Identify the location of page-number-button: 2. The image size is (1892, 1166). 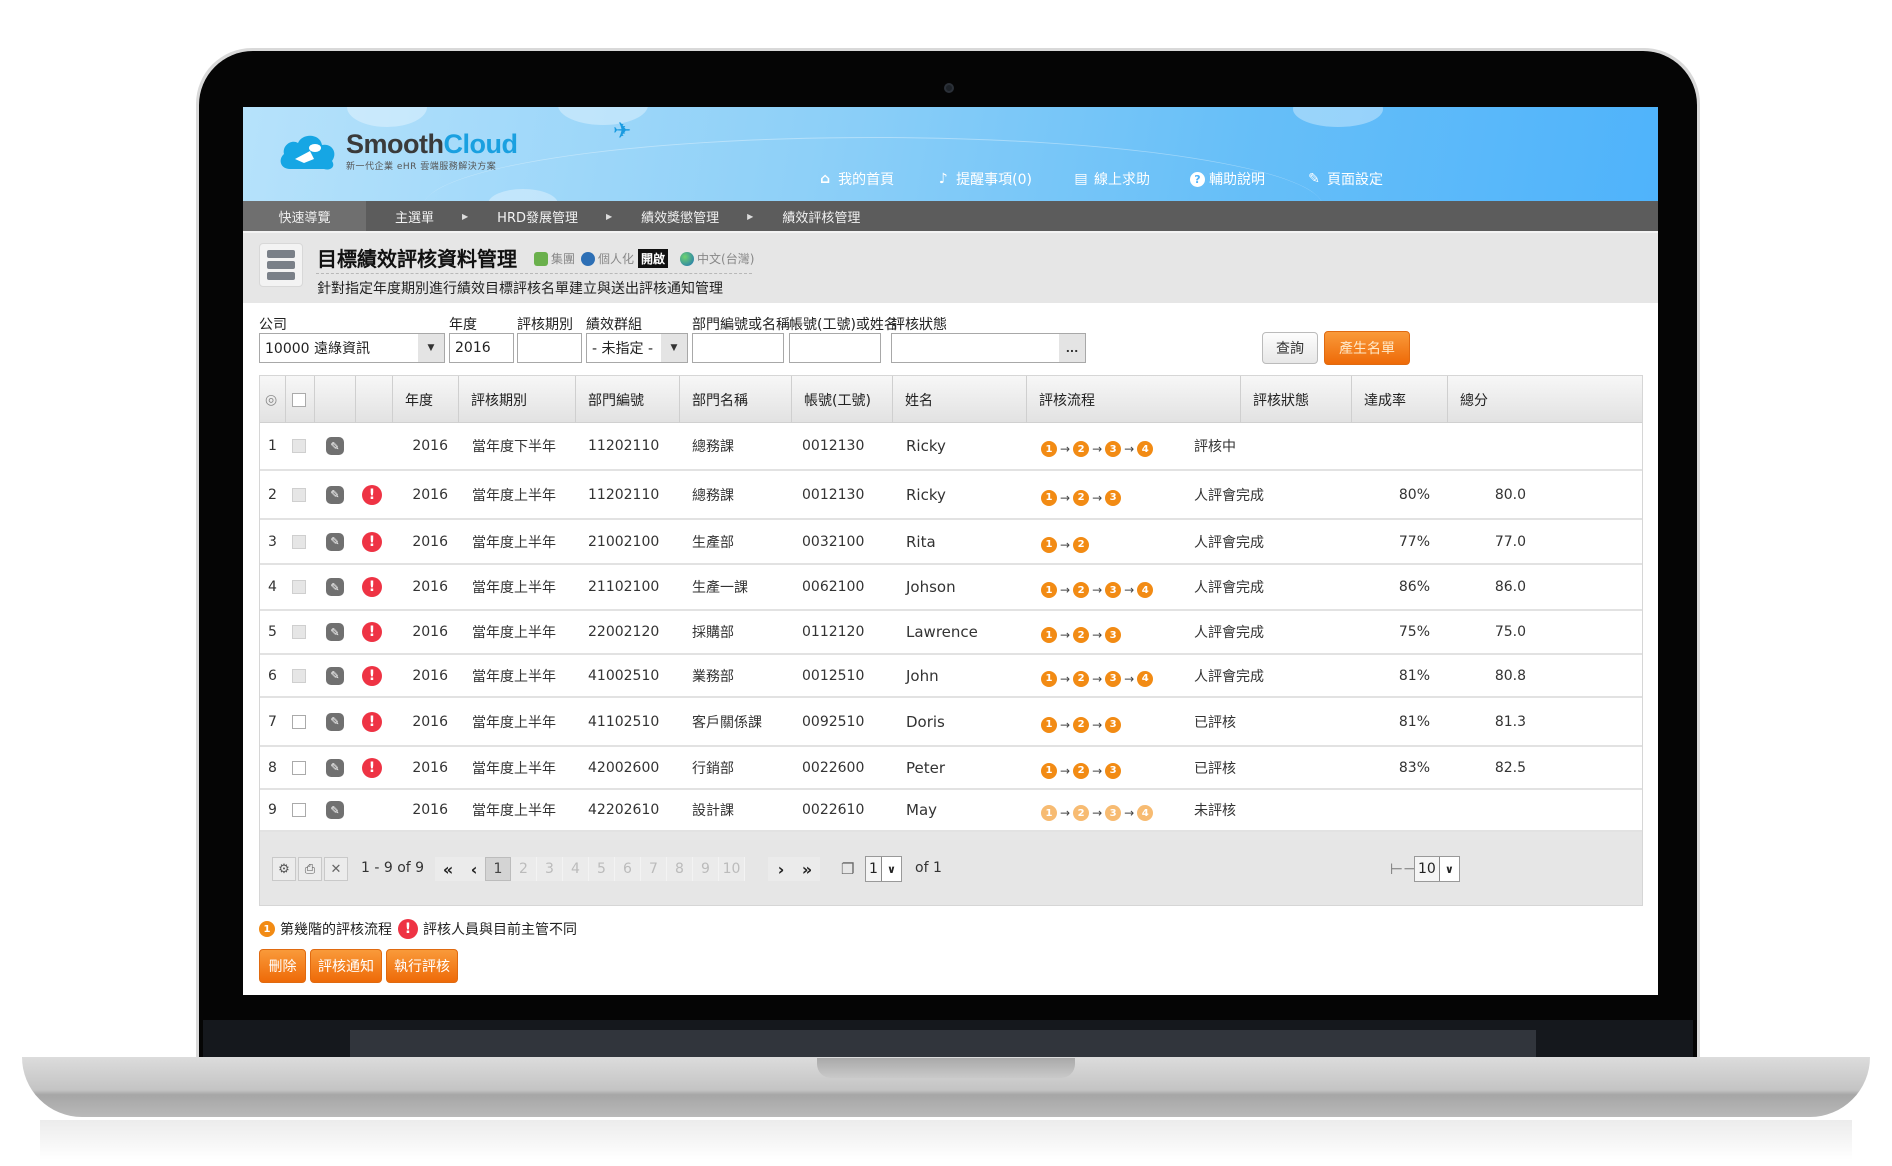
(524, 869).